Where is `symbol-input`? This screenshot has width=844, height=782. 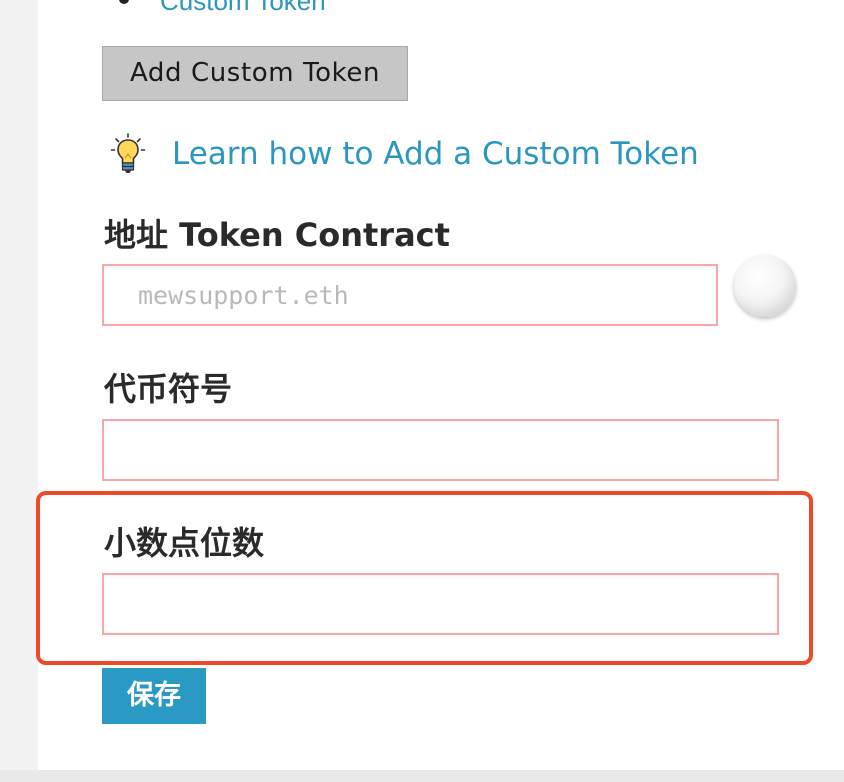
symbol-input is located at coordinates (440, 450).